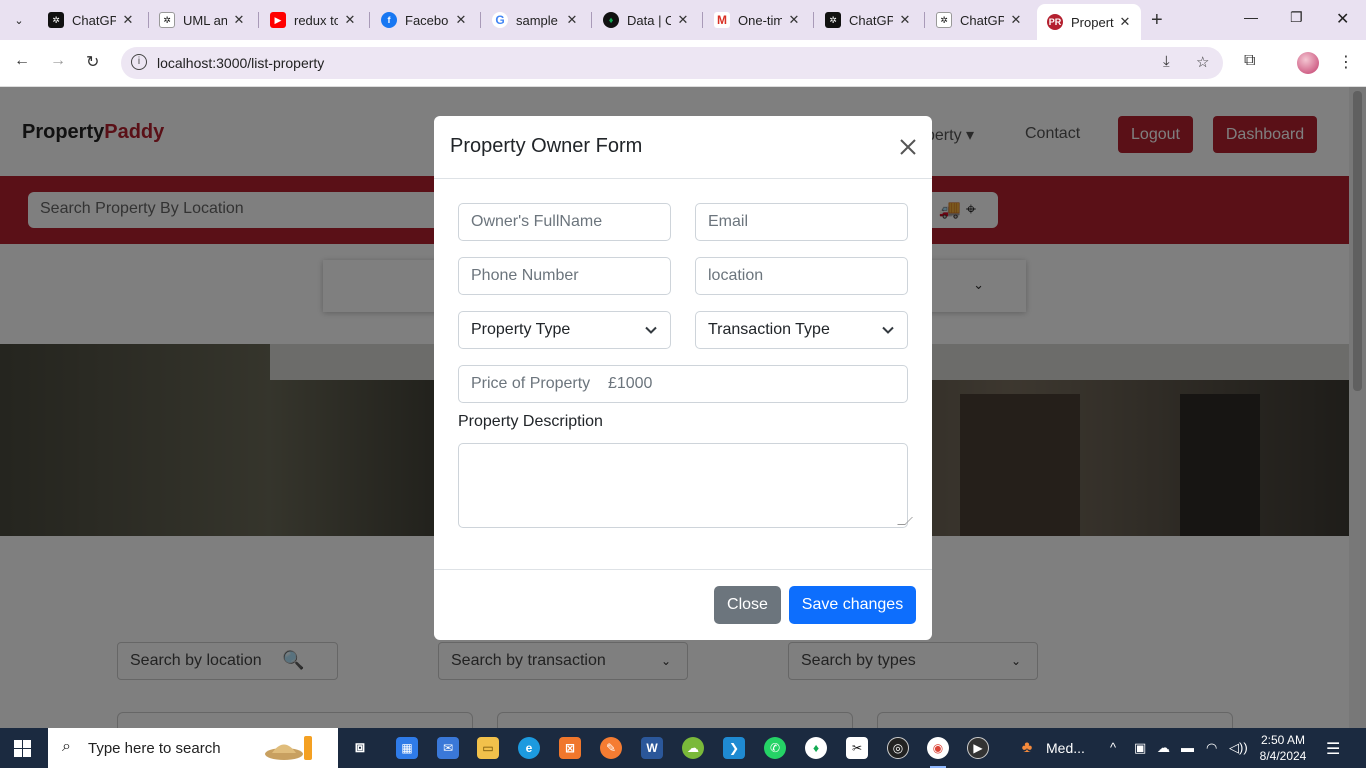 The height and width of the screenshot is (768, 1366). What do you see at coordinates (801, 276) in the screenshot?
I see `location-input: location` at bounding box center [801, 276].